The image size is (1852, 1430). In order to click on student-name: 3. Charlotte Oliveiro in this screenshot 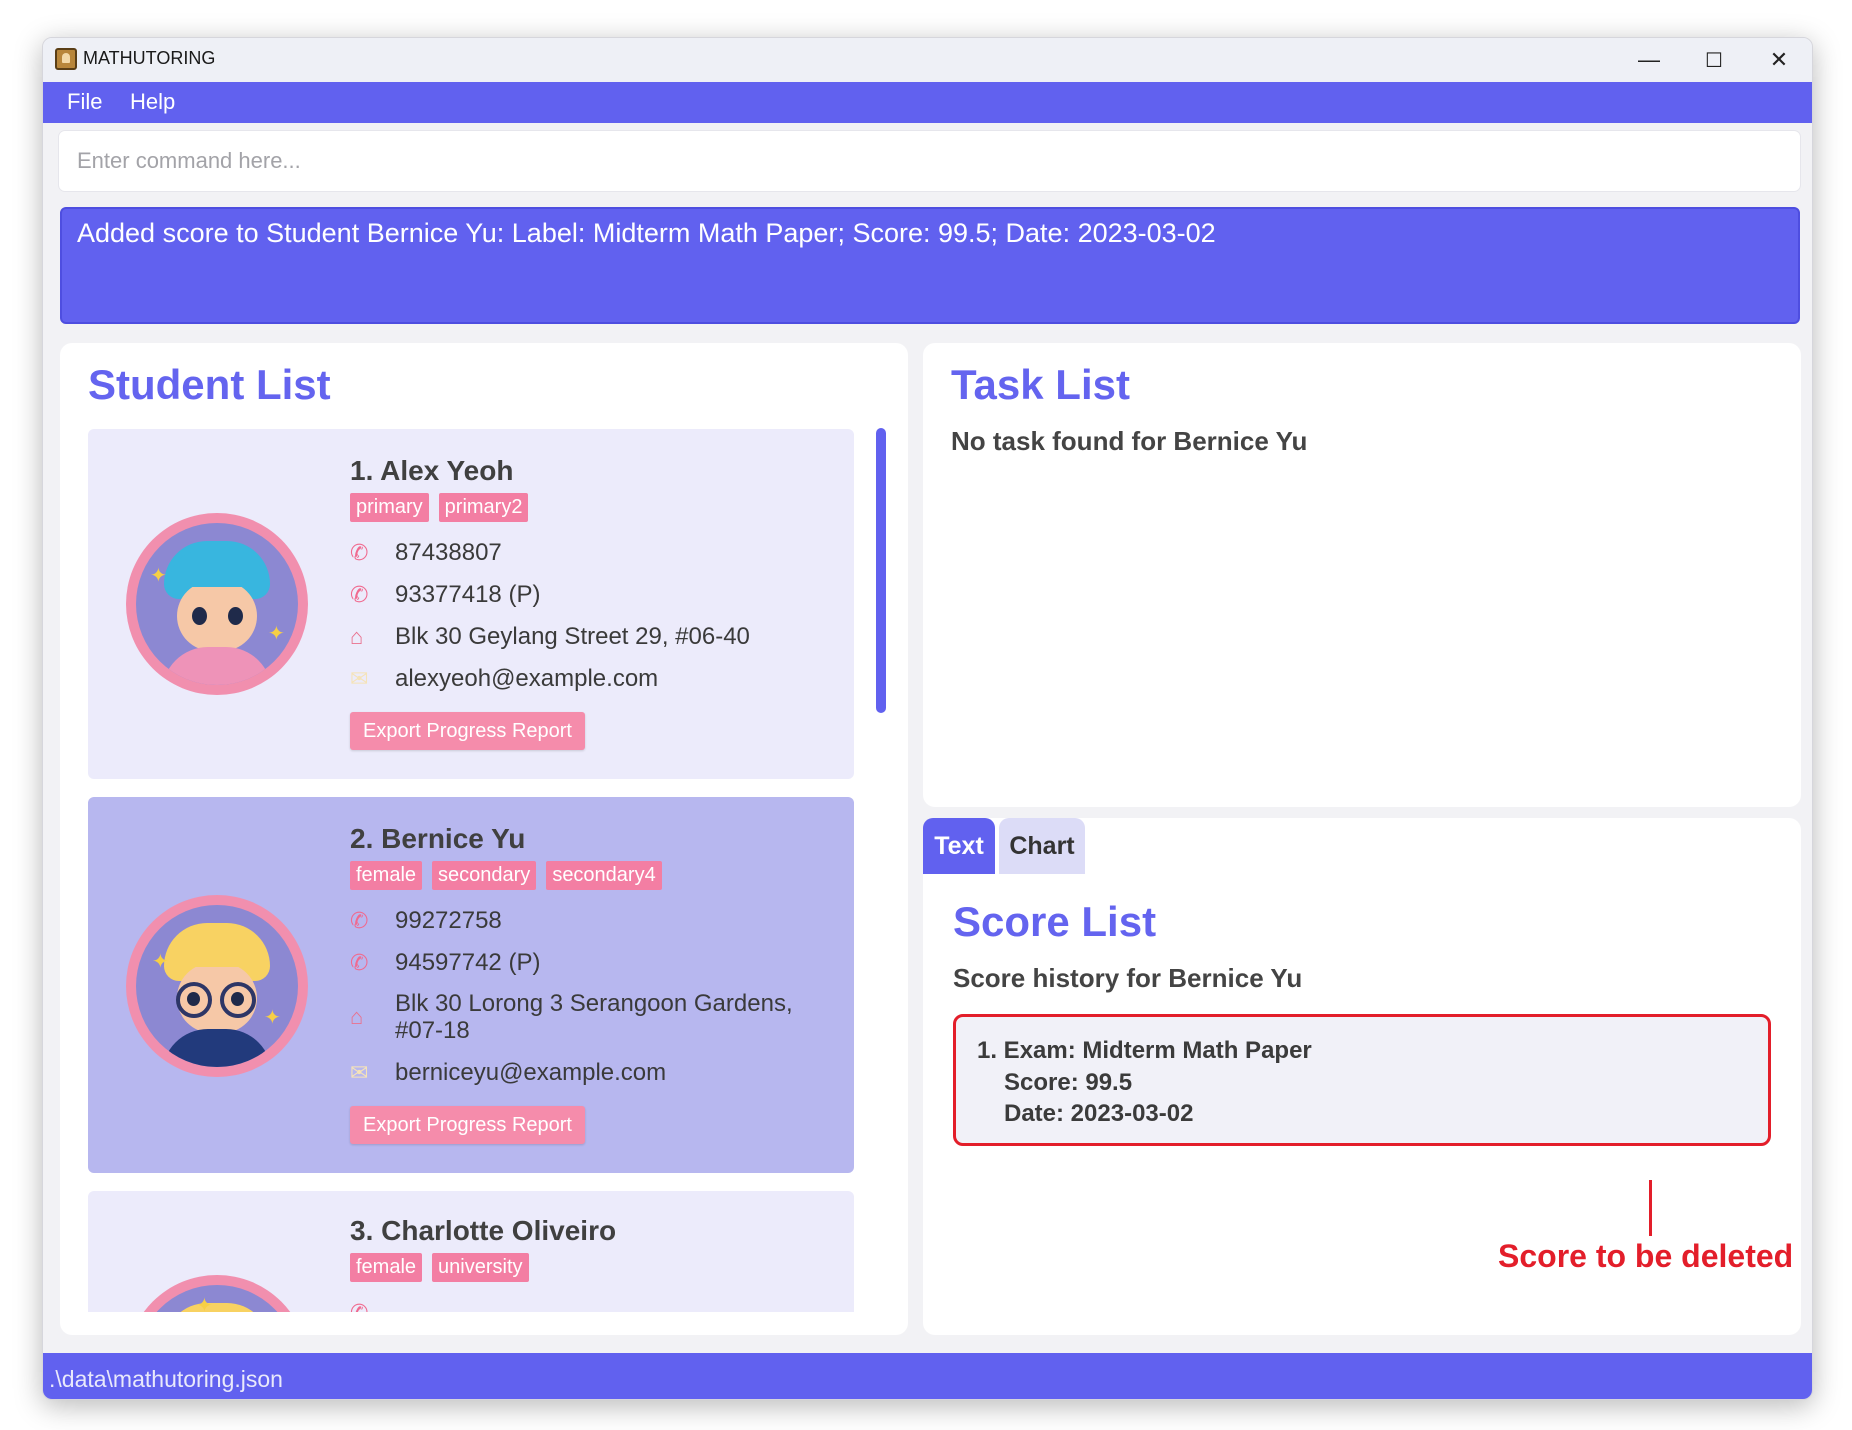, I will do `click(483, 1230)`.